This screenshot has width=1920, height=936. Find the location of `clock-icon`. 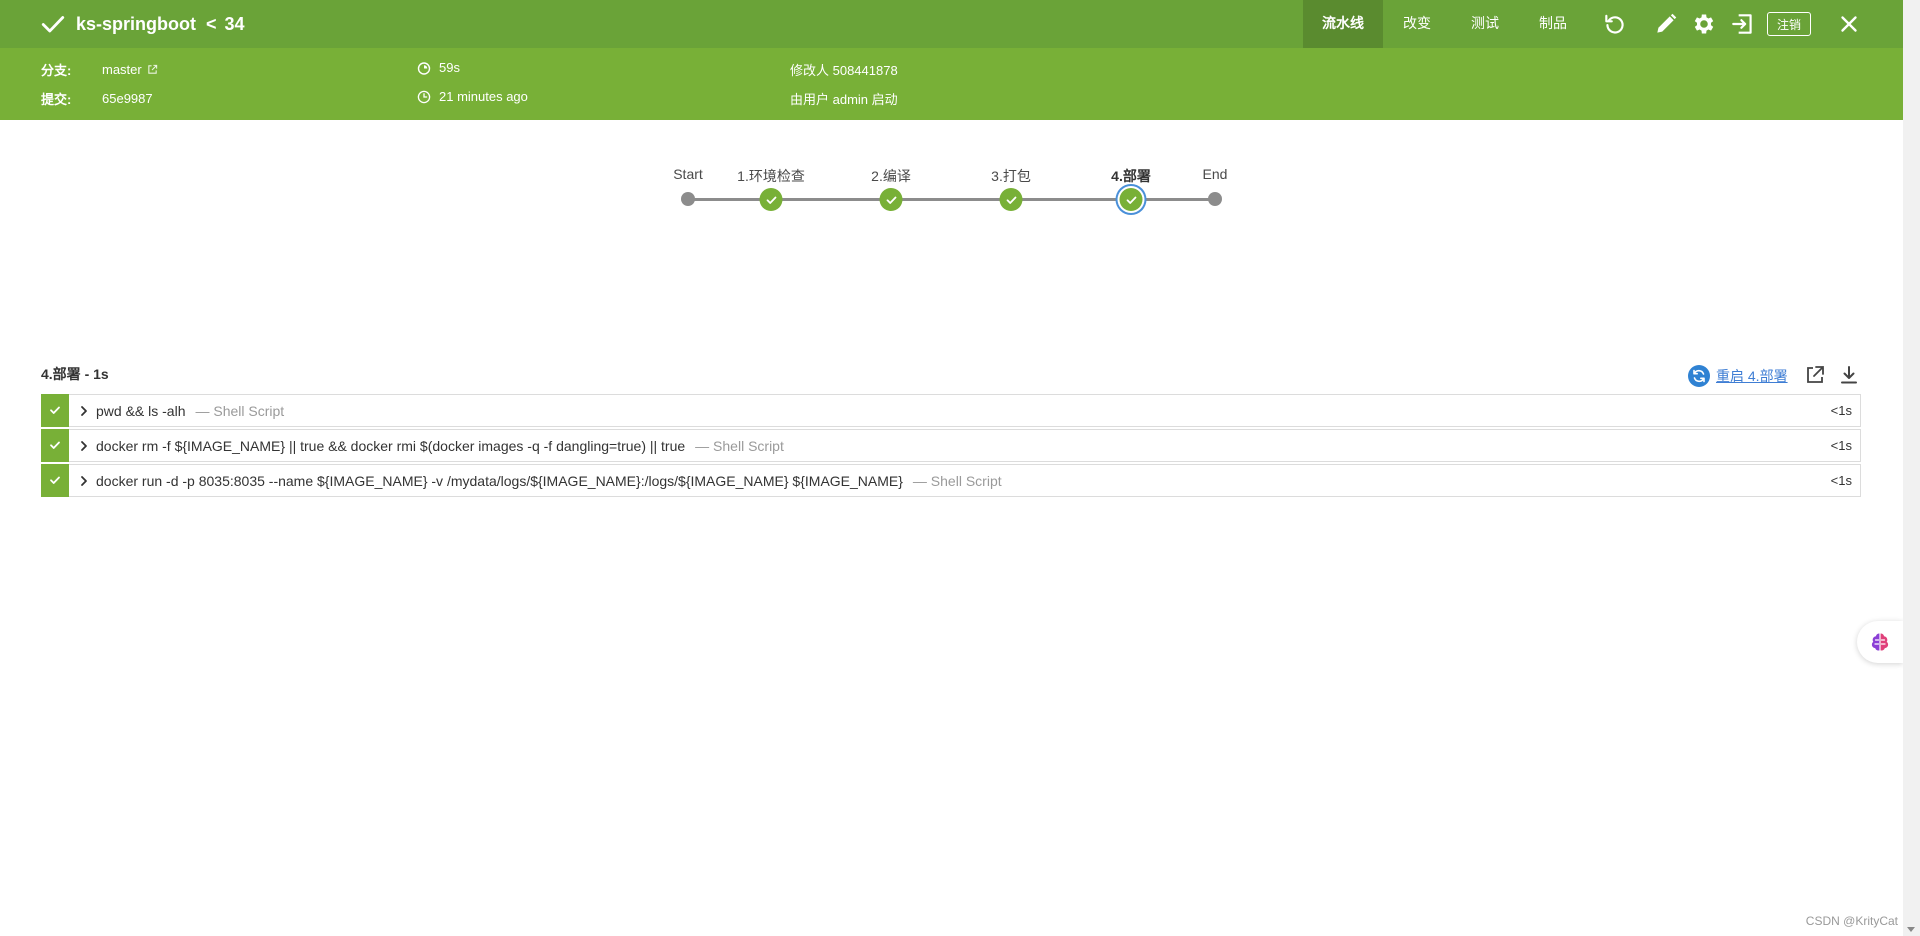

clock-icon is located at coordinates (424, 96).